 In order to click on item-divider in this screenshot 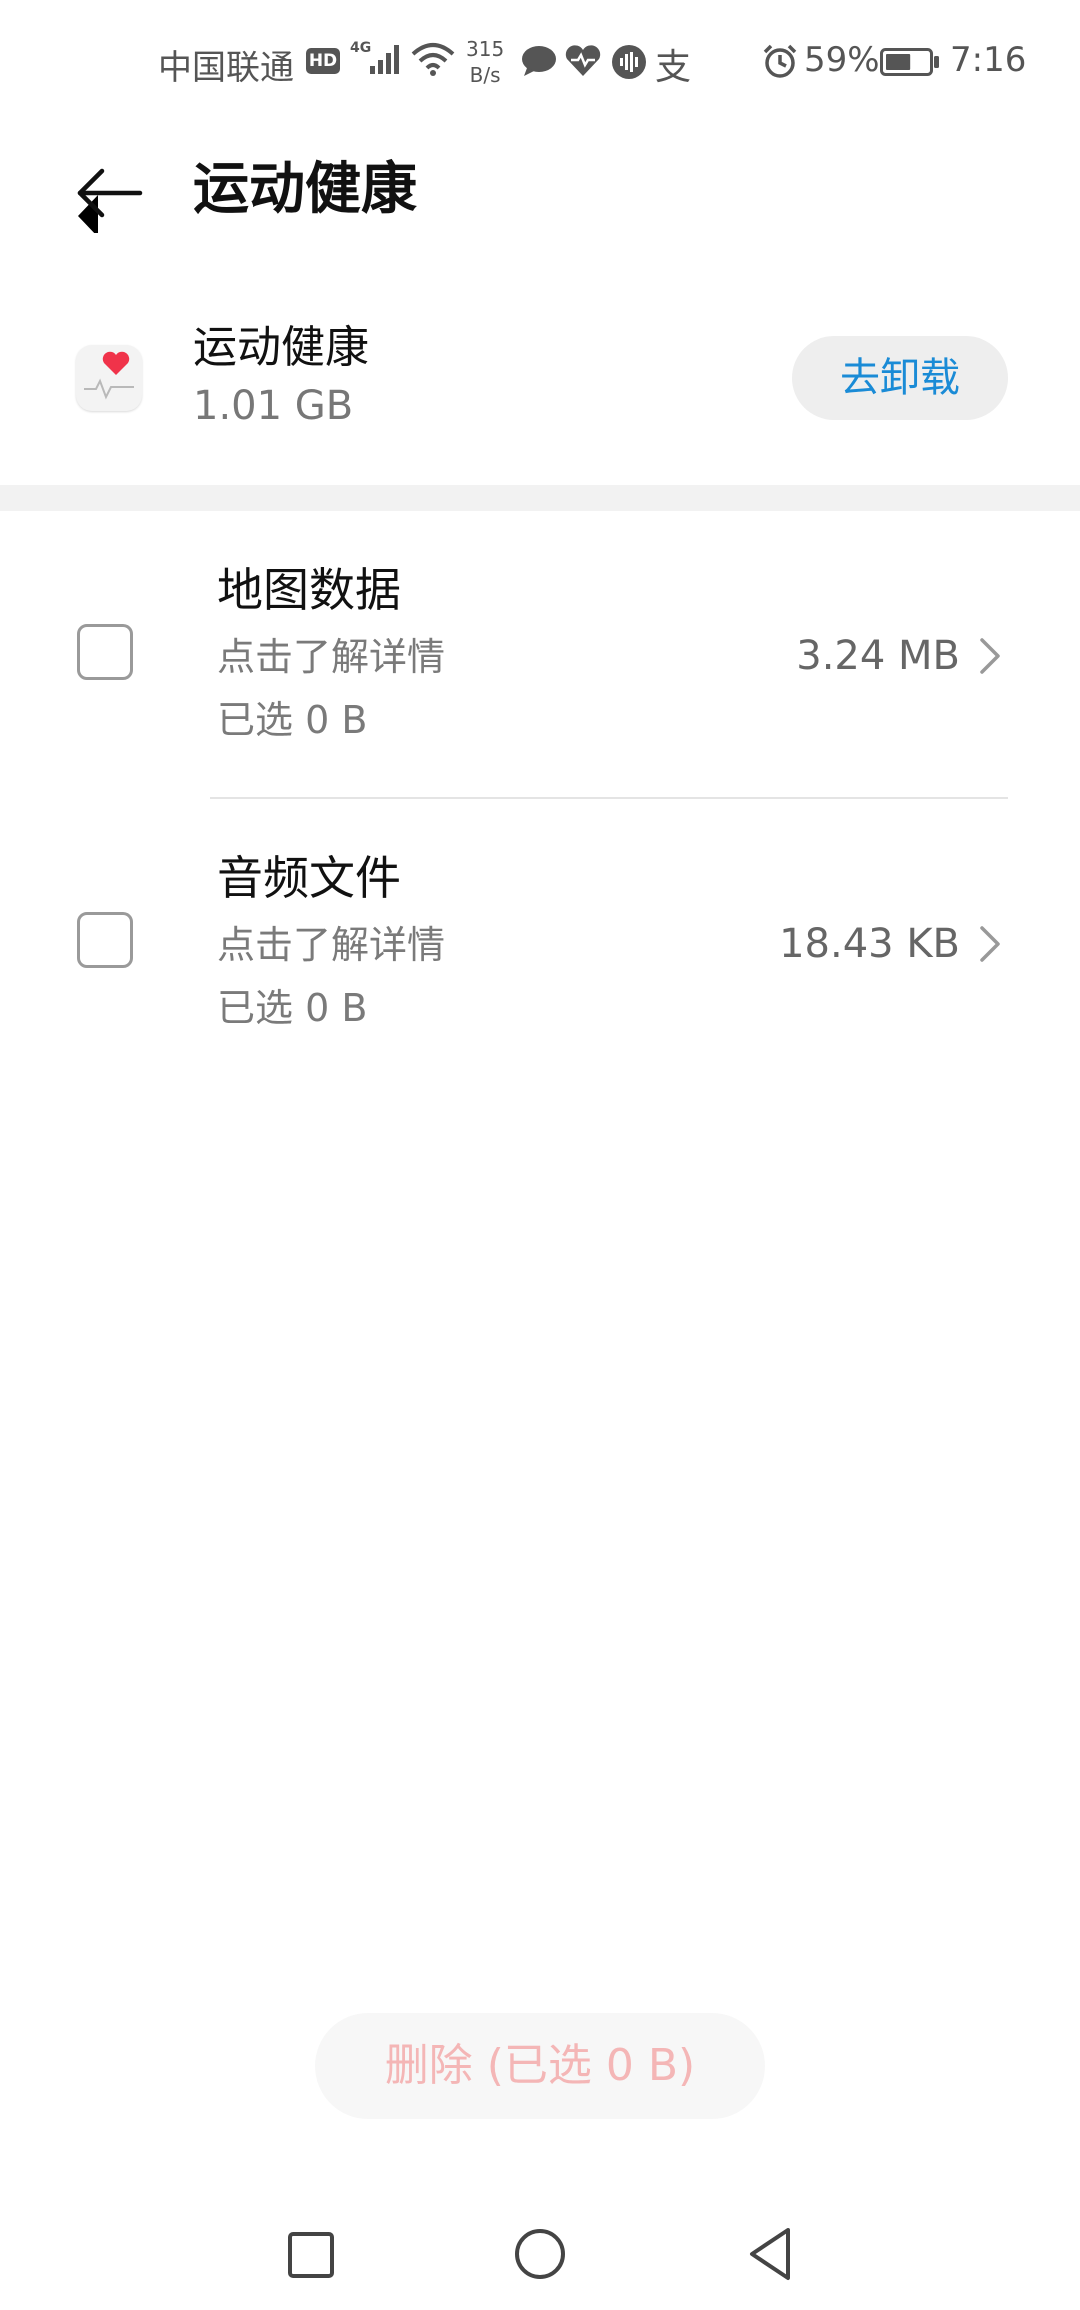, I will do `click(609, 798)`.